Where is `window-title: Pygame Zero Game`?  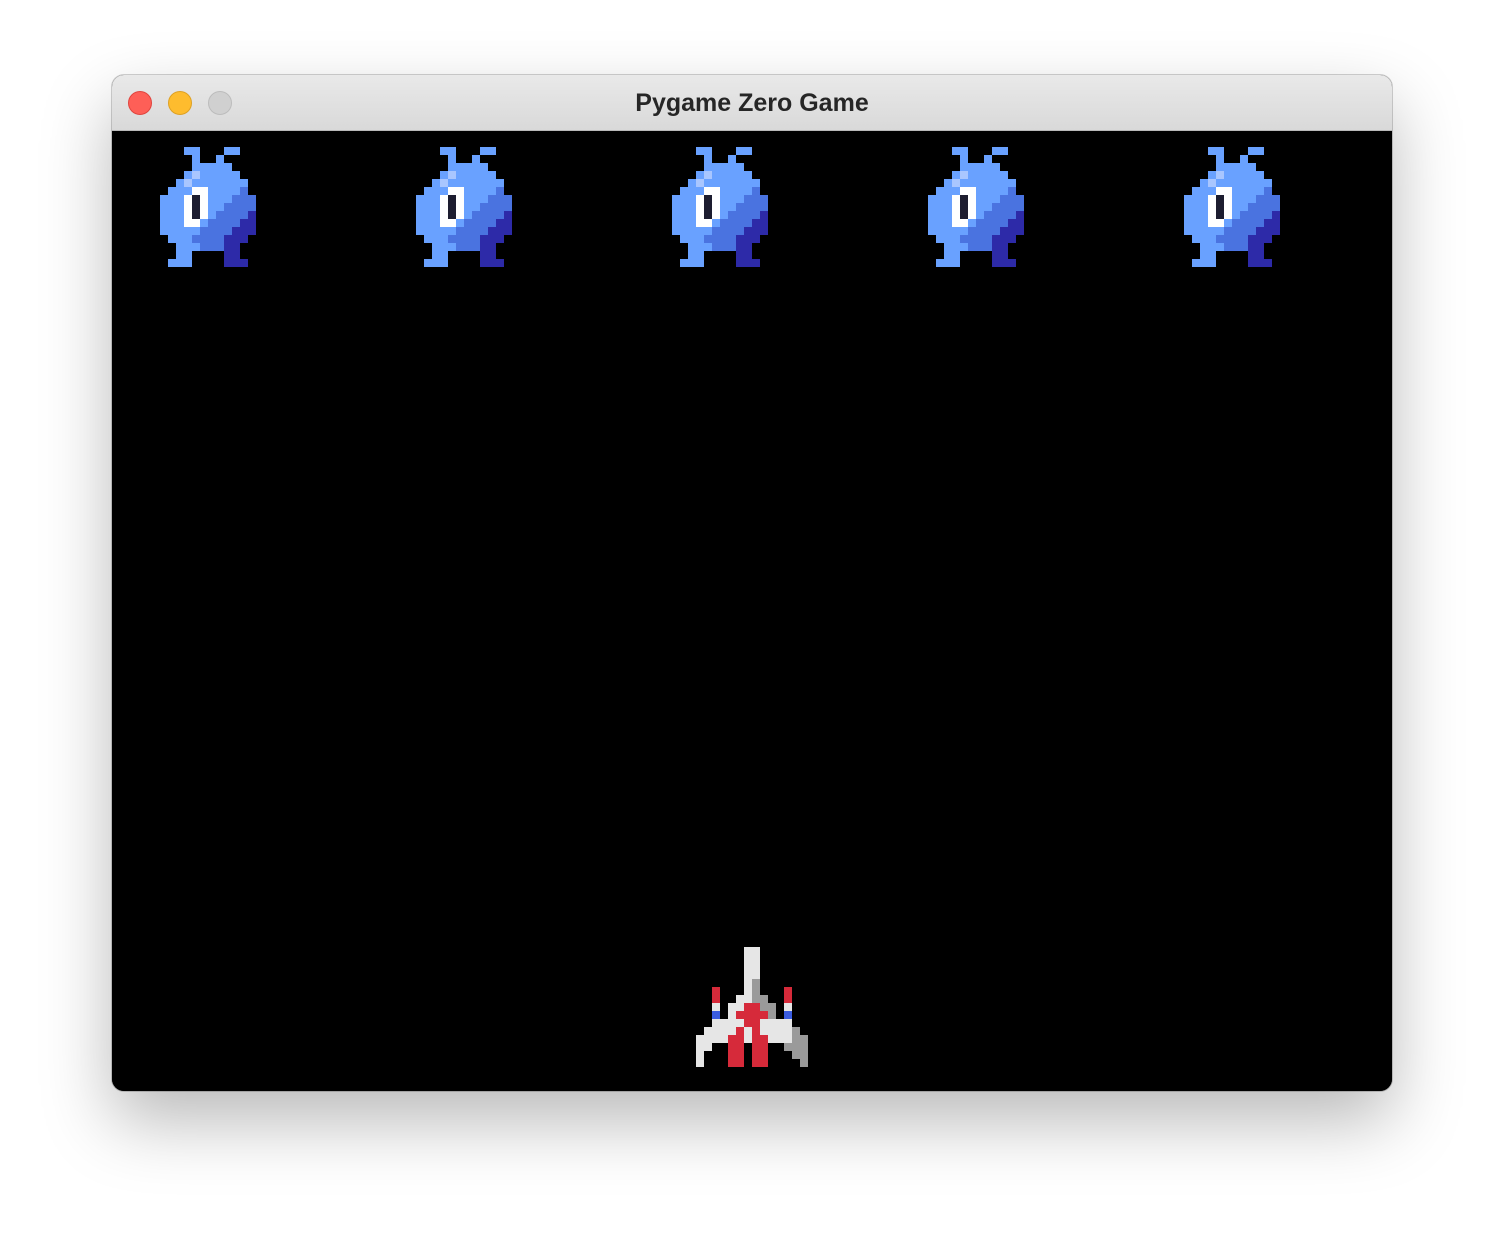
window-title: Pygame Zero Game is located at coordinates (752, 103).